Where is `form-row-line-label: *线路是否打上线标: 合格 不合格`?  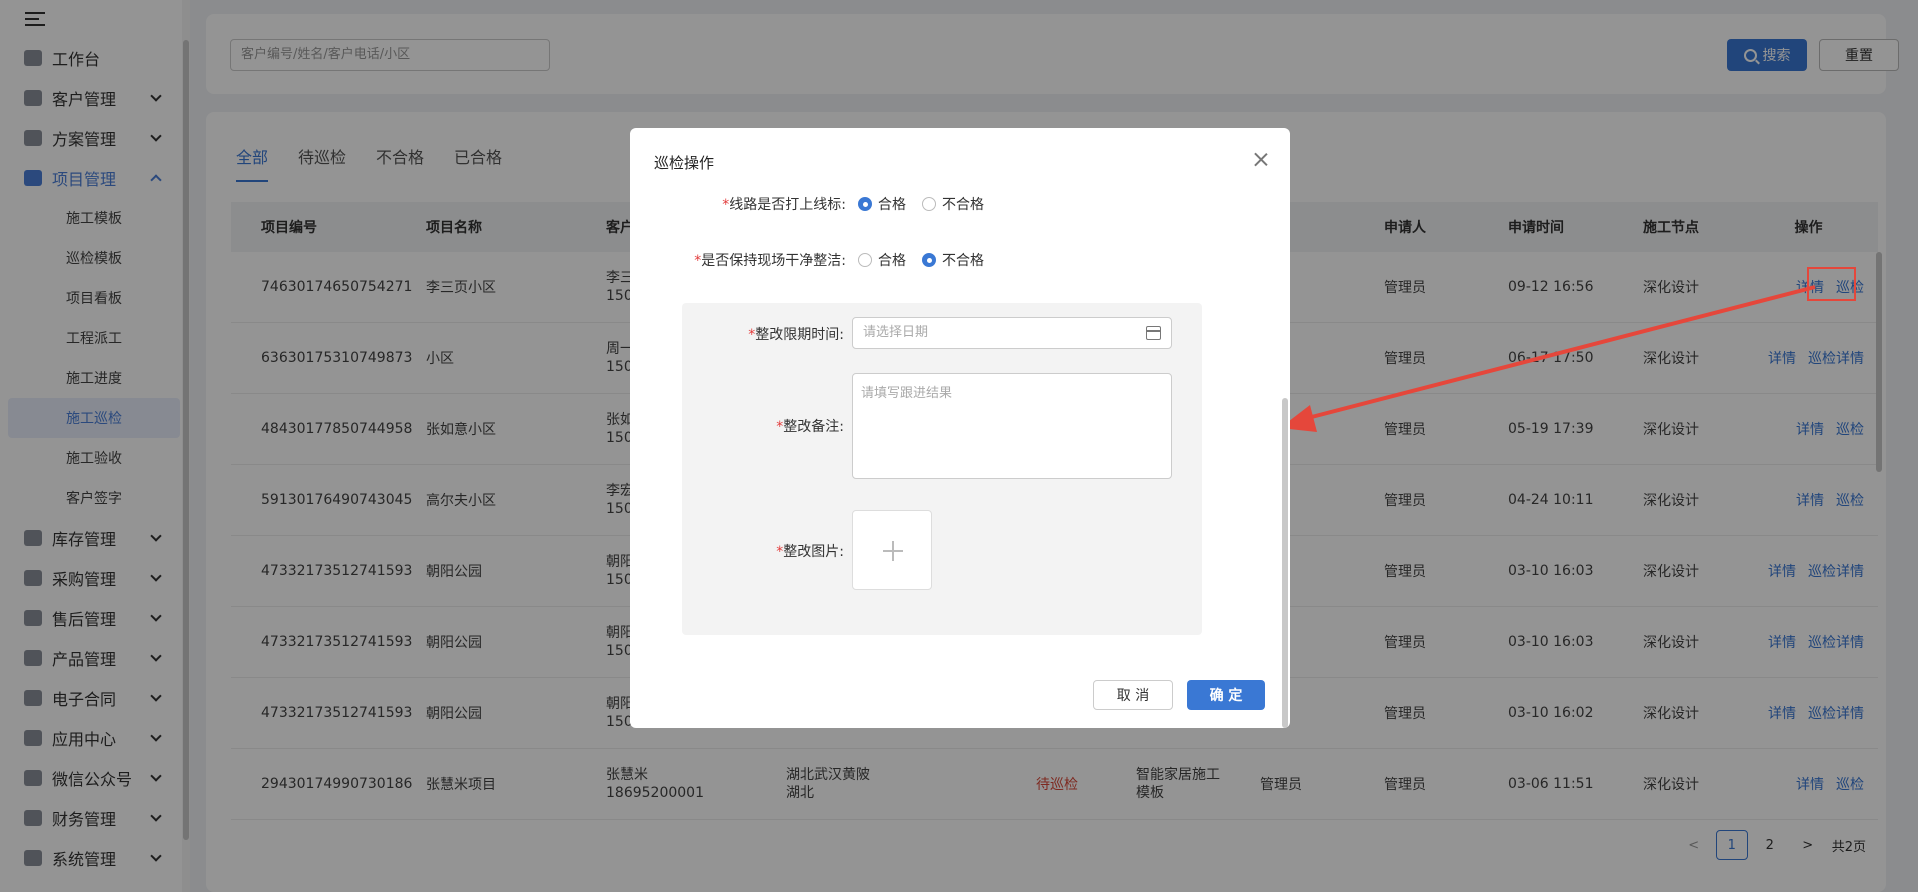 form-row-line-label: *线路是否打上线标: 合格 不合格 is located at coordinates (825, 204).